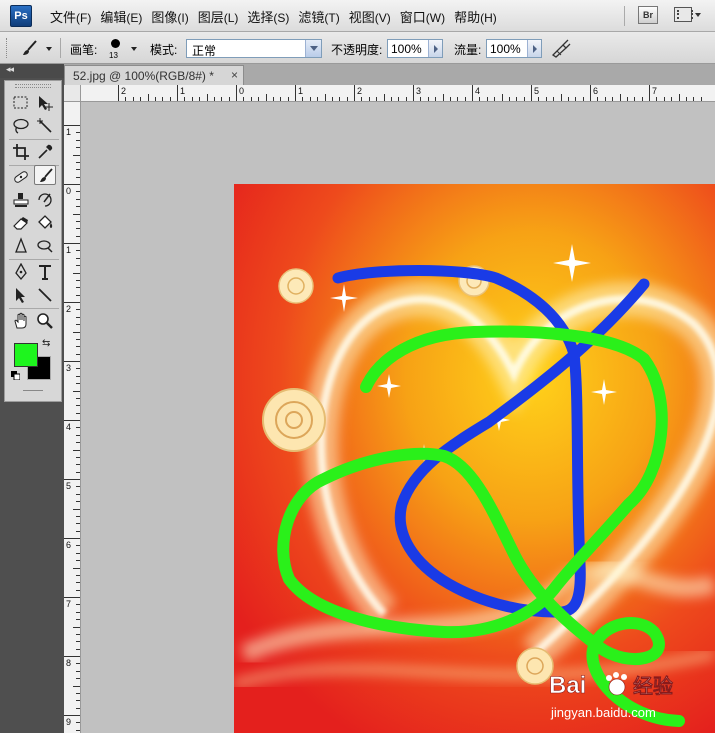  I want to click on line-tool, so click(45, 295).